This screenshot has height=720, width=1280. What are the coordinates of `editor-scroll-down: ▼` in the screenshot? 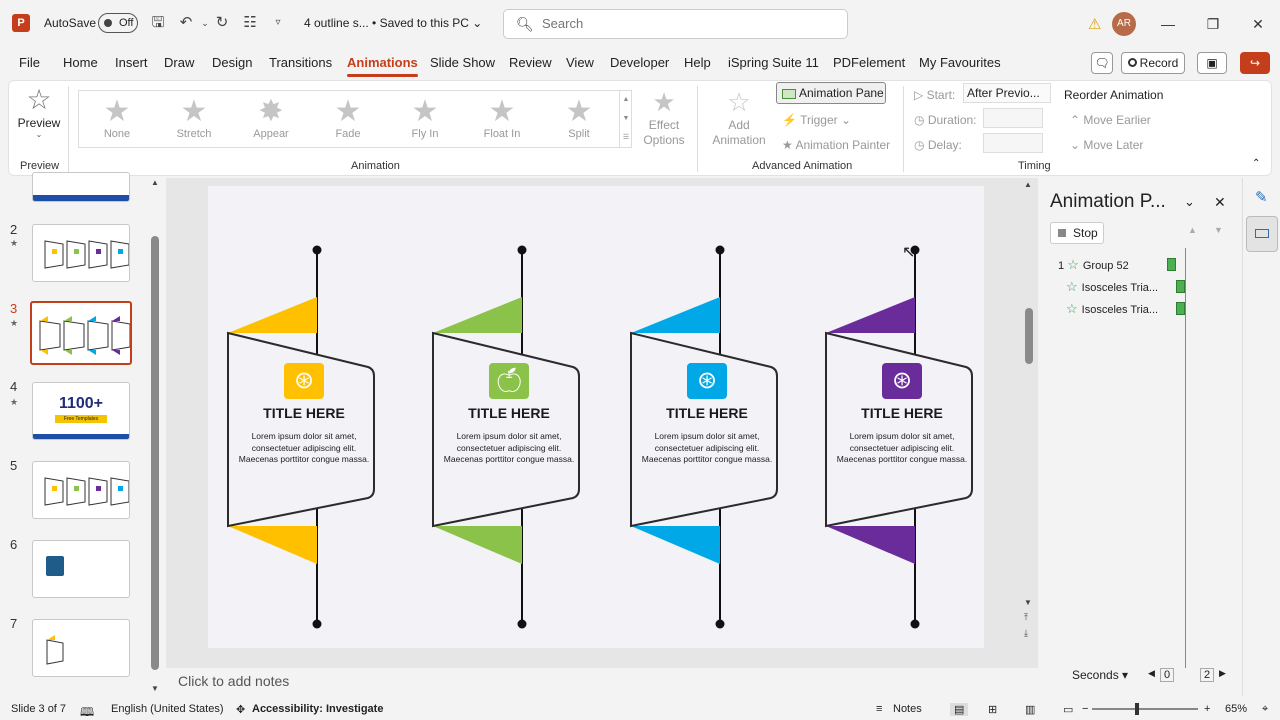 It's located at (1028, 602).